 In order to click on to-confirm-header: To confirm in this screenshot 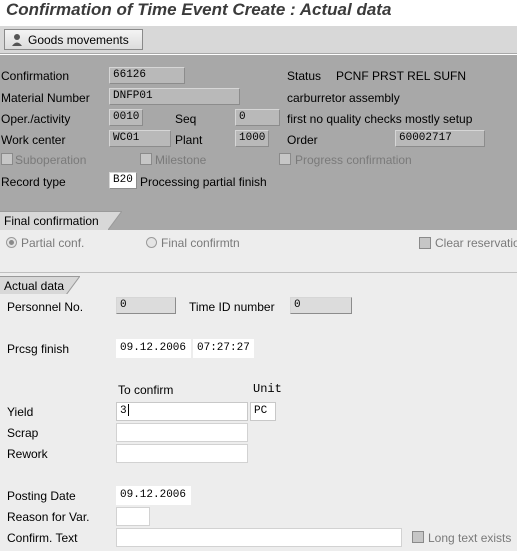, I will do `click(146, 390)`.